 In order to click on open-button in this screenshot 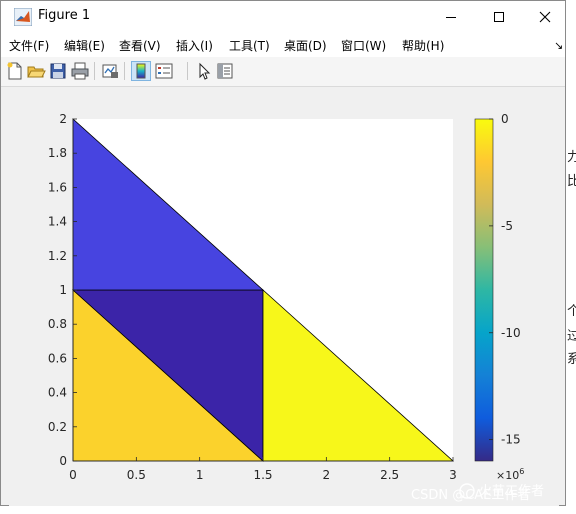, I will do `click(36, 71)`.